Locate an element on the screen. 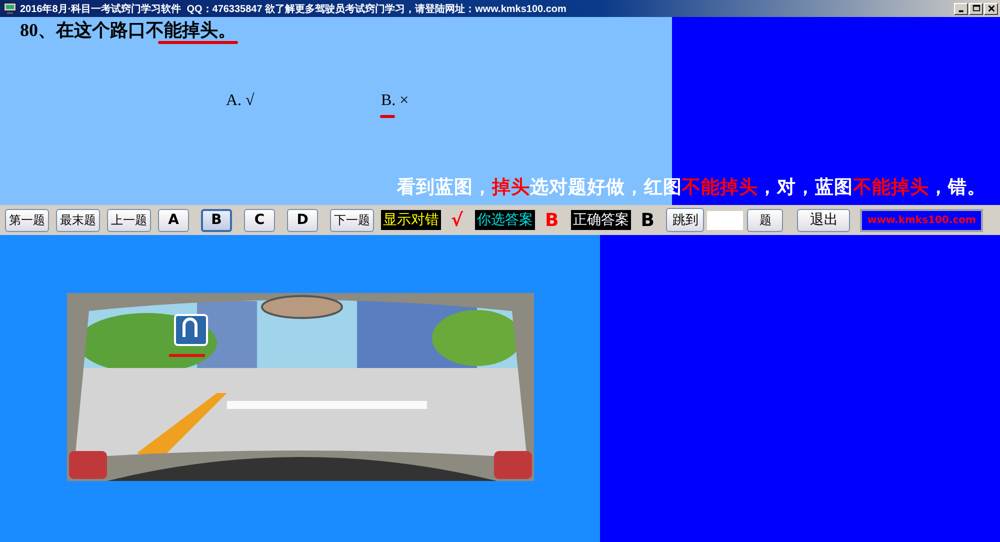 The height and width of the screenshot is (542, 1000). page-input is located at coordinates (725, 220).